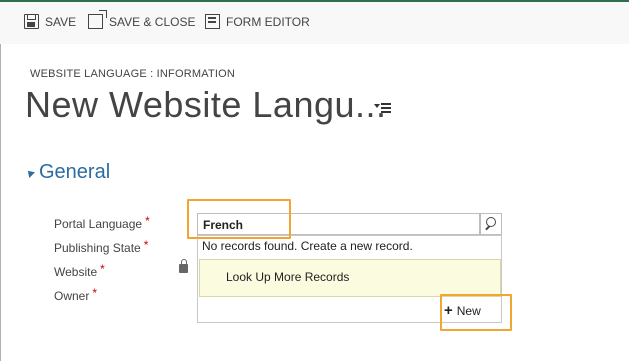 The image size is (629, 361). I want to click on portal-language-label: Portal Language *, so click(102, 222).